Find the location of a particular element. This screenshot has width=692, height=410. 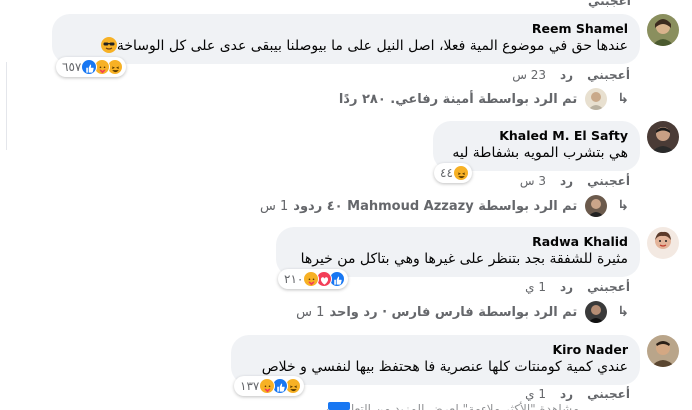

reaction-count: ٤٤ is located at coordinates (446, 173).